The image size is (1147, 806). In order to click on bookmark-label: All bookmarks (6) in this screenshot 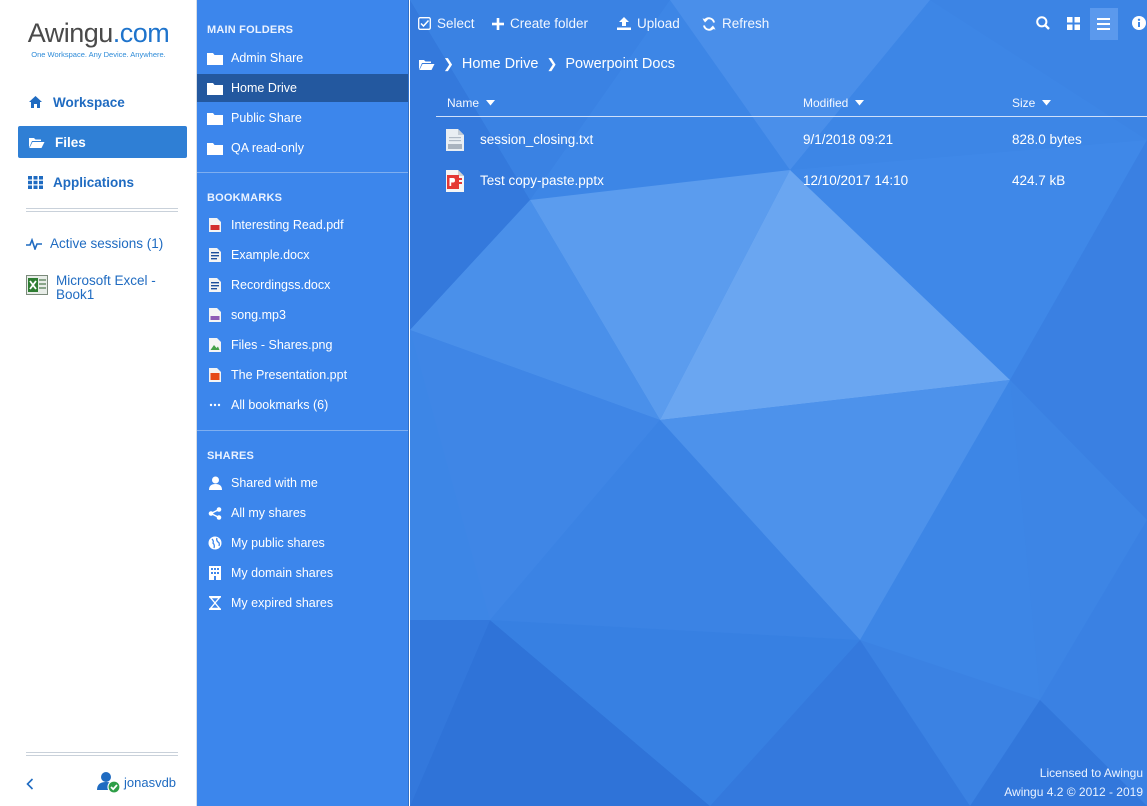, I will do `click(280, 405)`.